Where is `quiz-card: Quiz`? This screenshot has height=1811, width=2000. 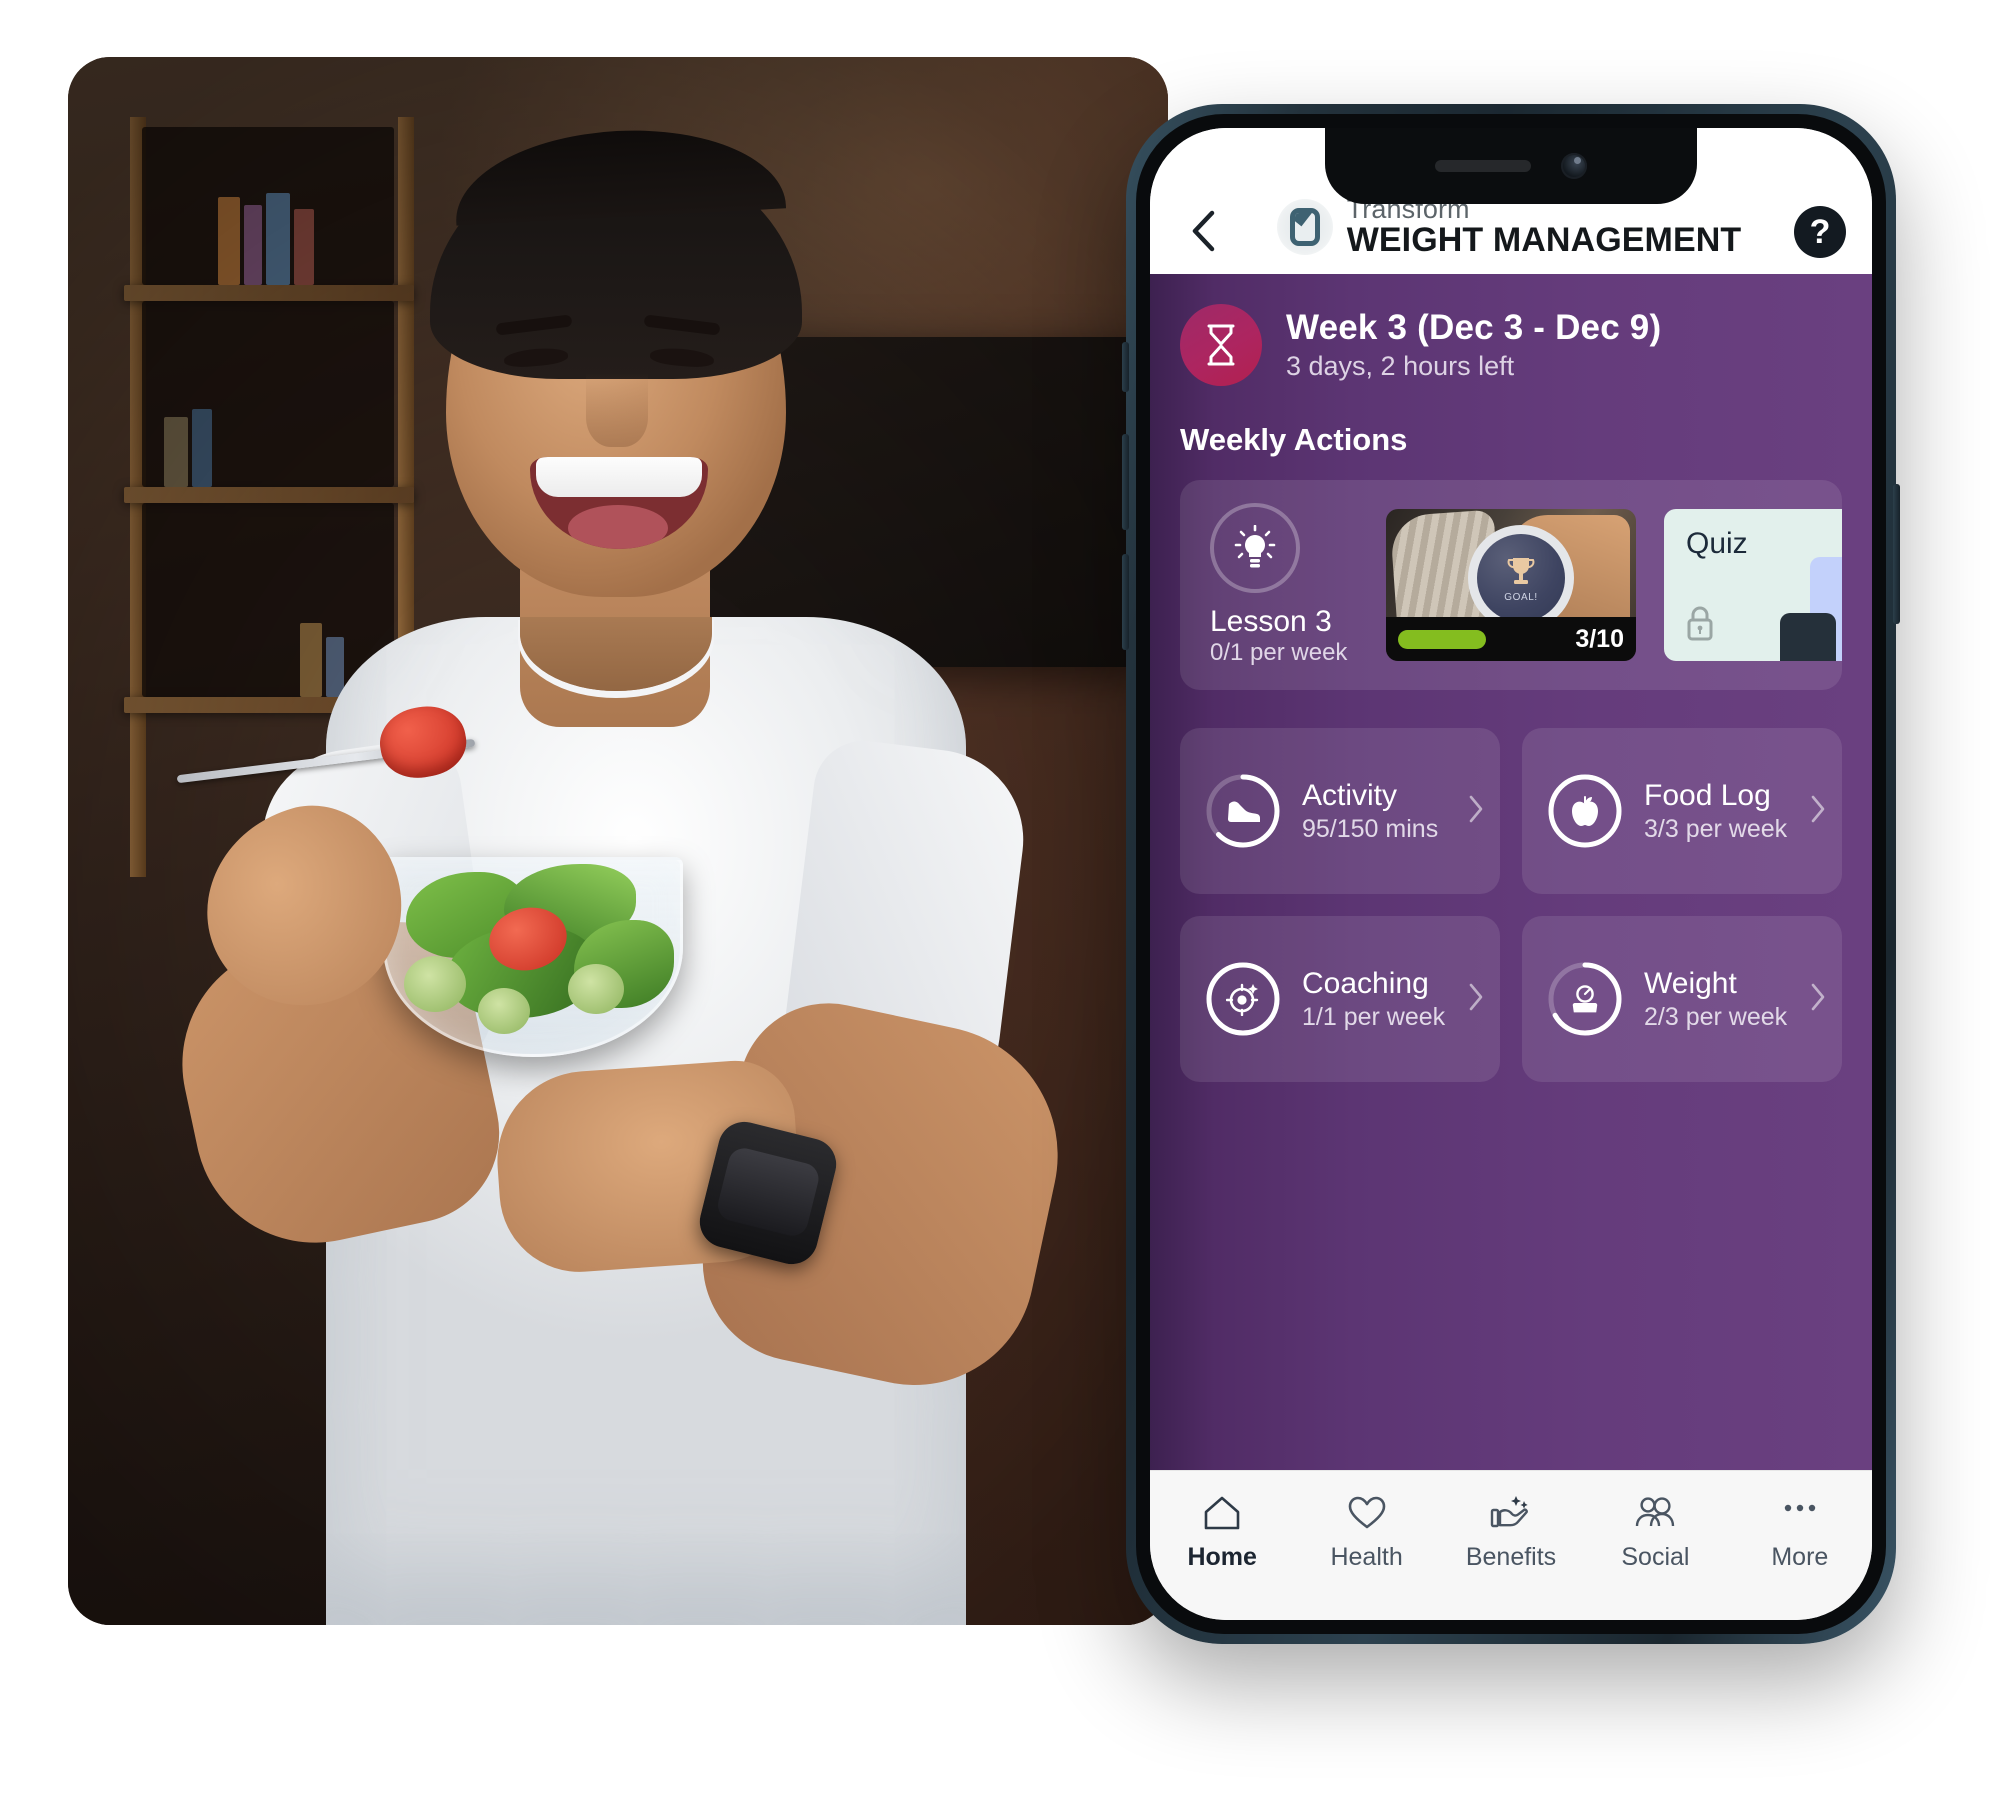 quiz-card: Quiz is located at coordinates (1753, 585).